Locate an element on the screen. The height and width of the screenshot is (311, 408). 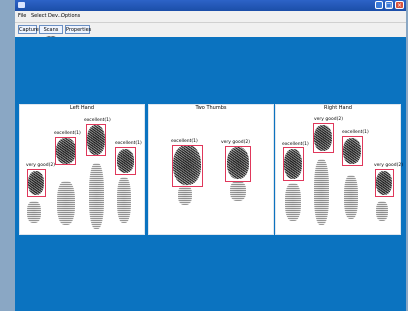
menu-bar: File Select Dev... Options is located at coordinates (210, 17).